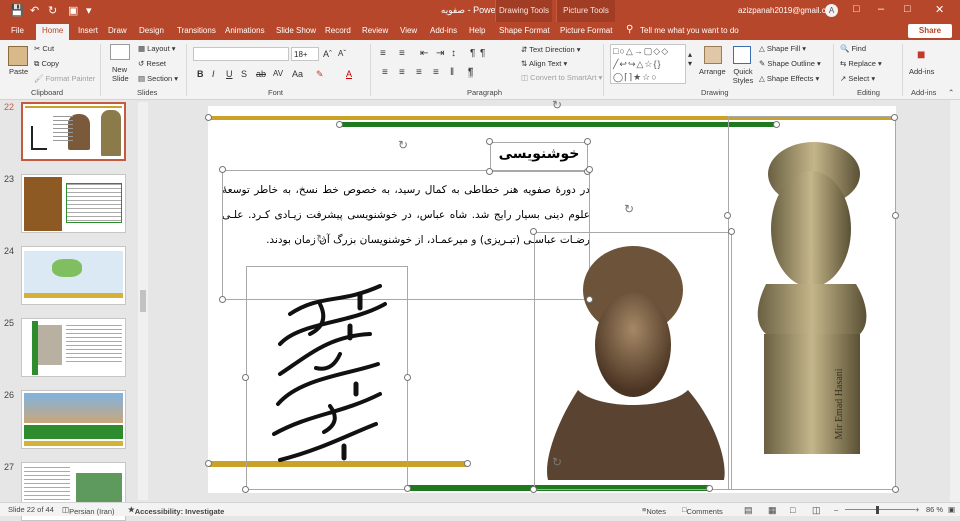  I want to click on underline-icon: U, so click(229, 74).